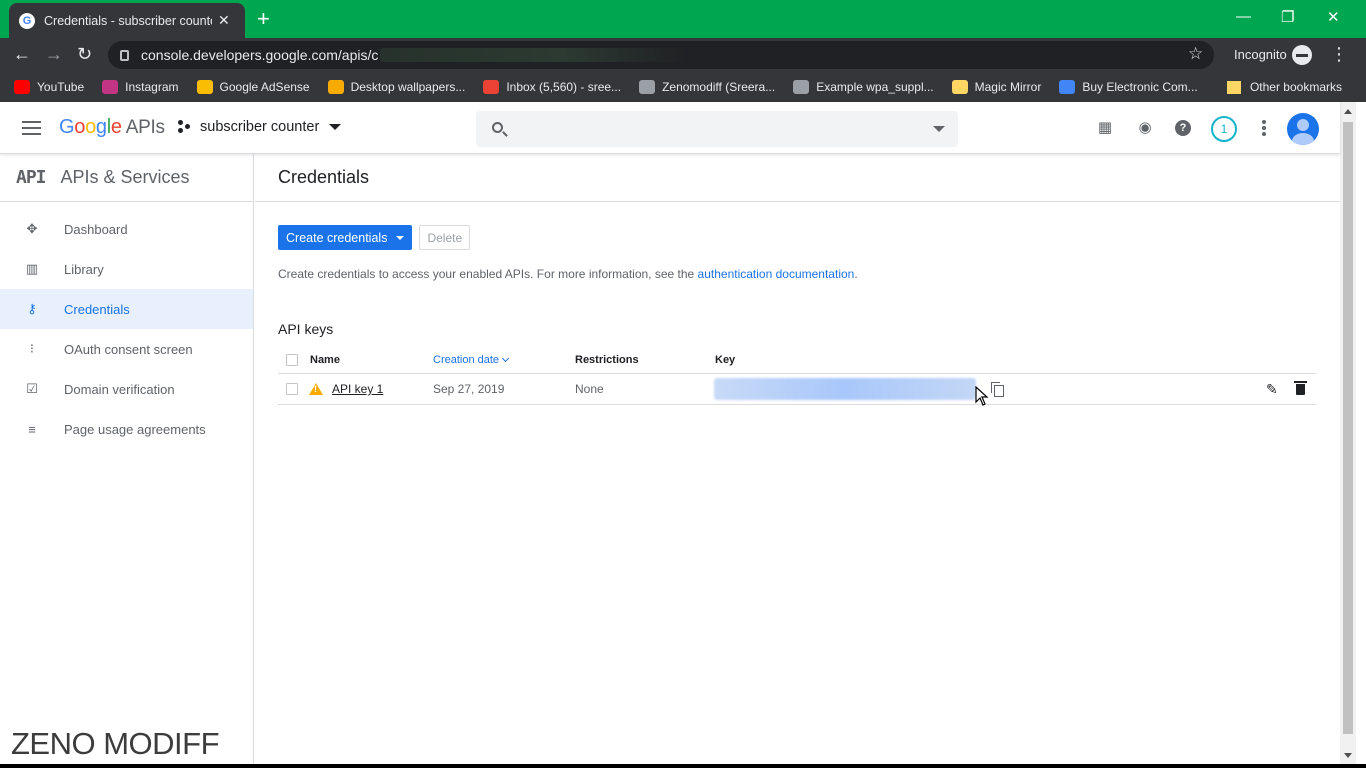 The image size is (1366, 768). What do you see at coordinates (325, 360) in the screenshot?
I see `column-header-name: Name` at bounding box center [325, 360].